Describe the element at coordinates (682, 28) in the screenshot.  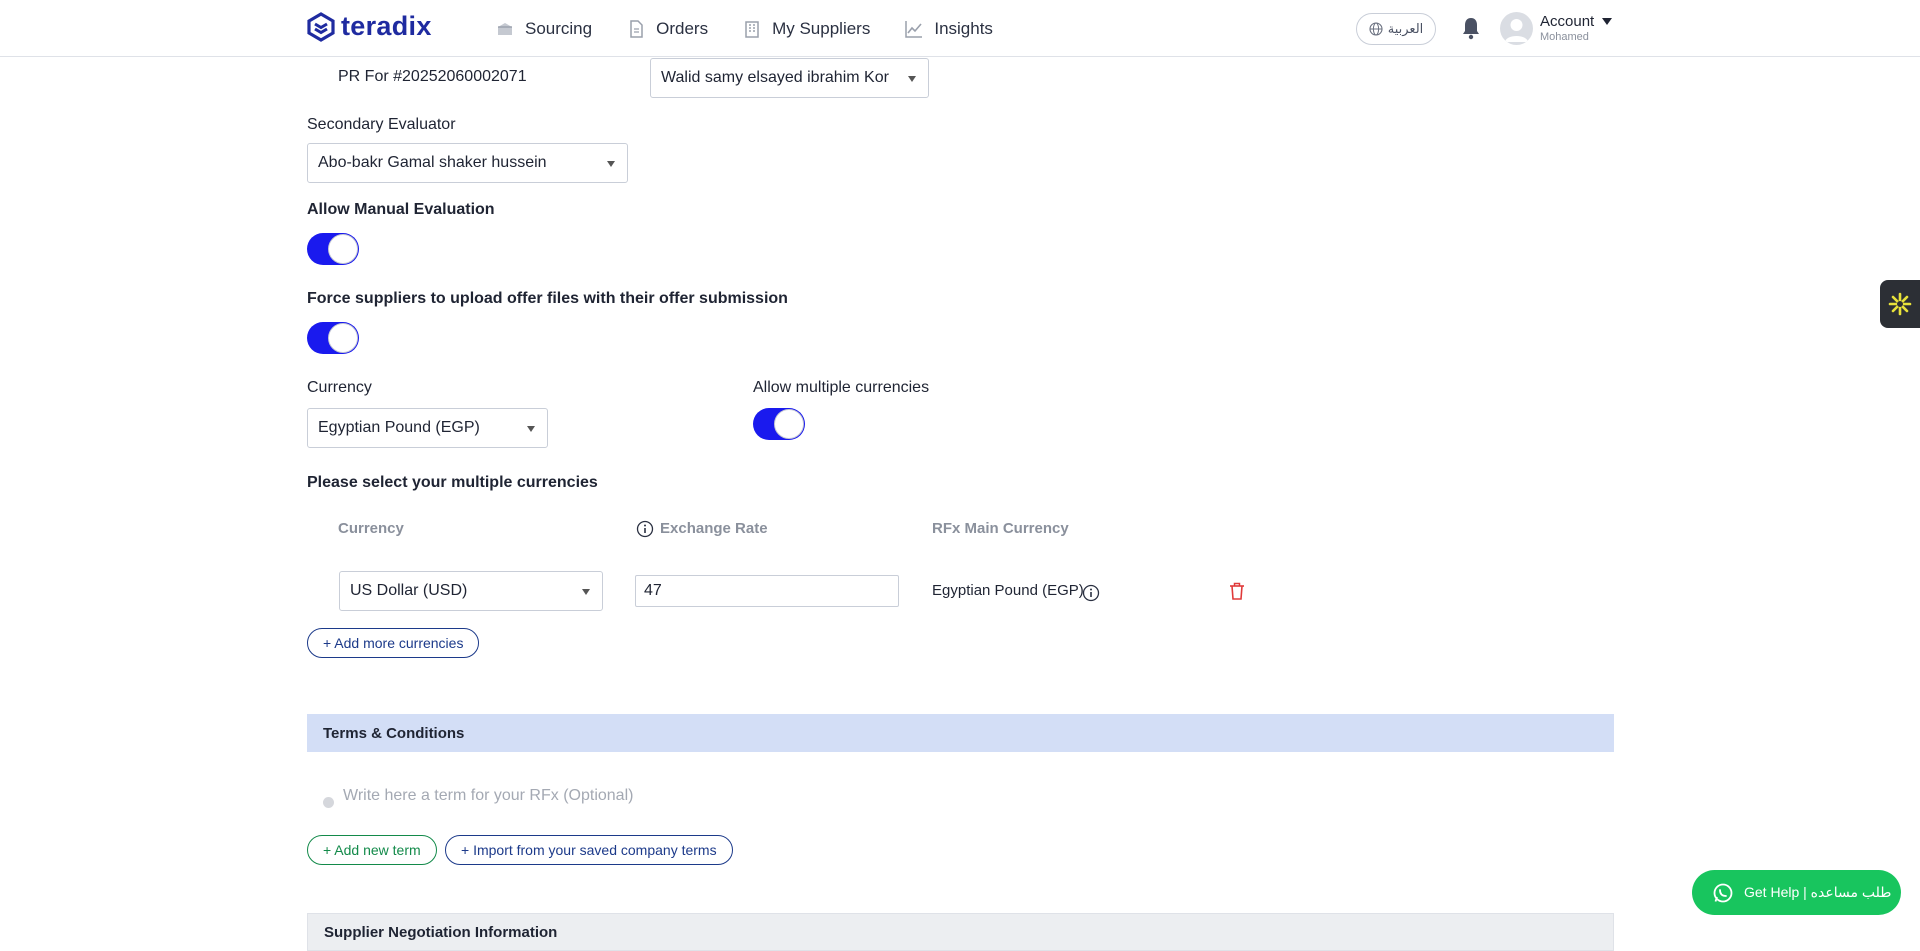
I see `nav-orders-label: Orders` at that location.